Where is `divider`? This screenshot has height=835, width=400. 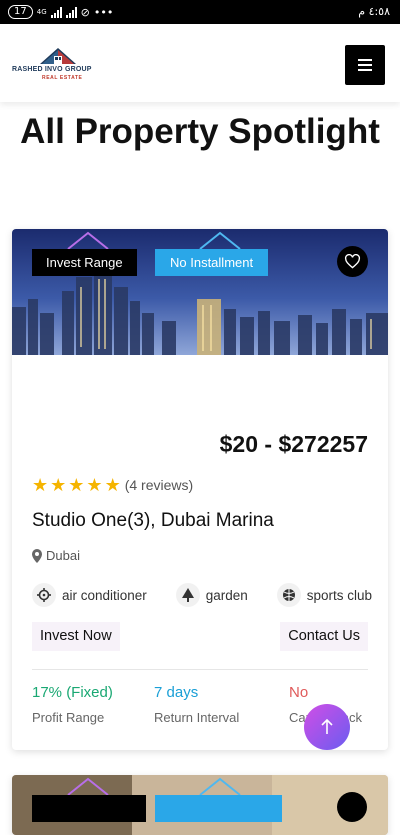 divider is located at coordinates (200, 669).